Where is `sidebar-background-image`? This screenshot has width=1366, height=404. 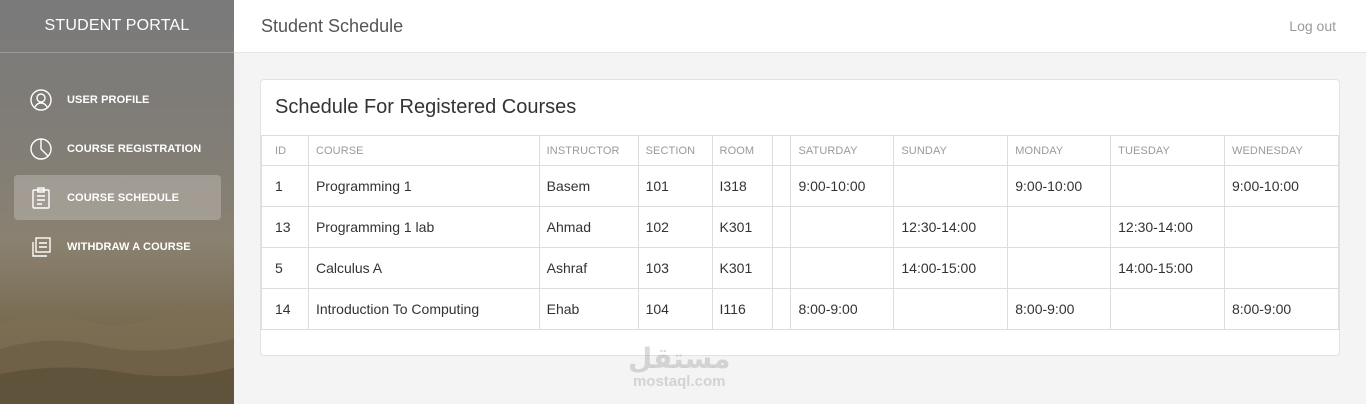 sidebar-background-image is located at coordinates (117, 353).